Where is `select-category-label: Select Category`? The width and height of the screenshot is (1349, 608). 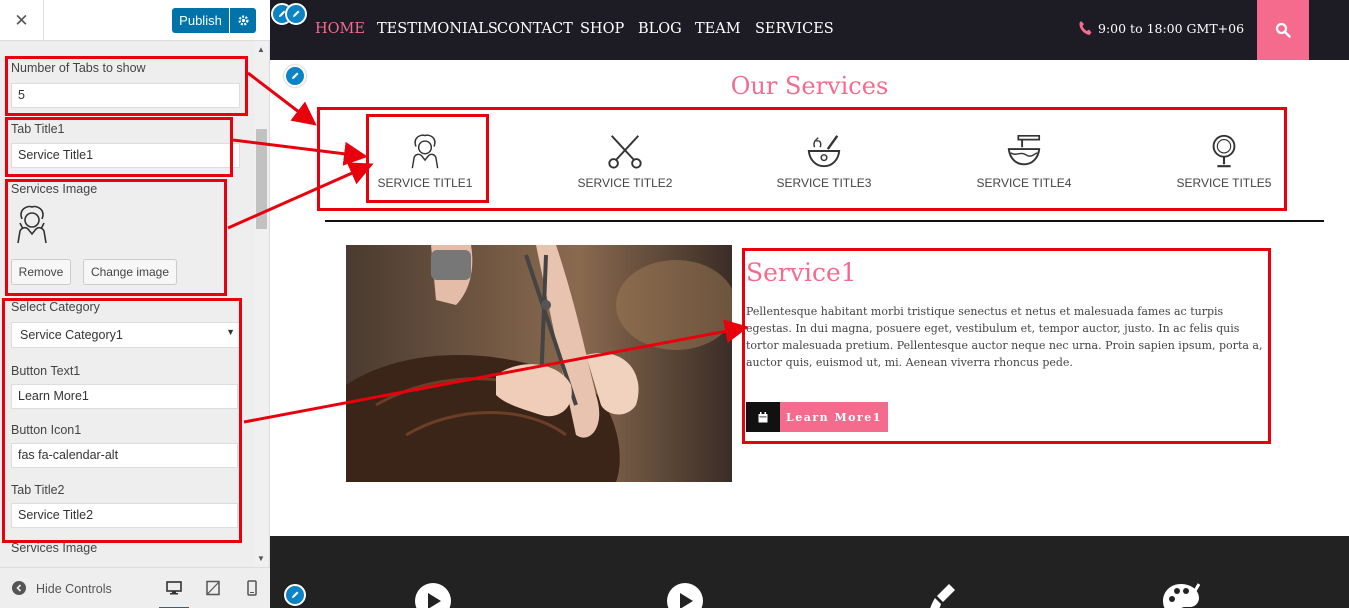 select-category-label: Select Category is located at coordinates (55, 307).